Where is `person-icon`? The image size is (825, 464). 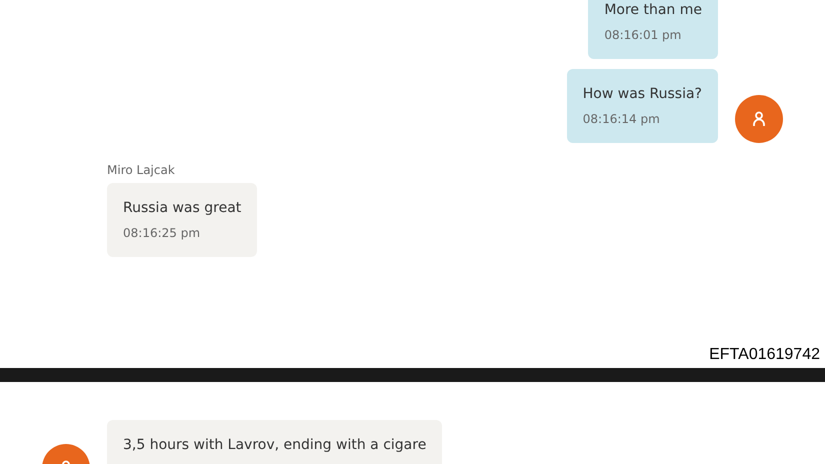 person-icon is located at coordinates (759, 119).